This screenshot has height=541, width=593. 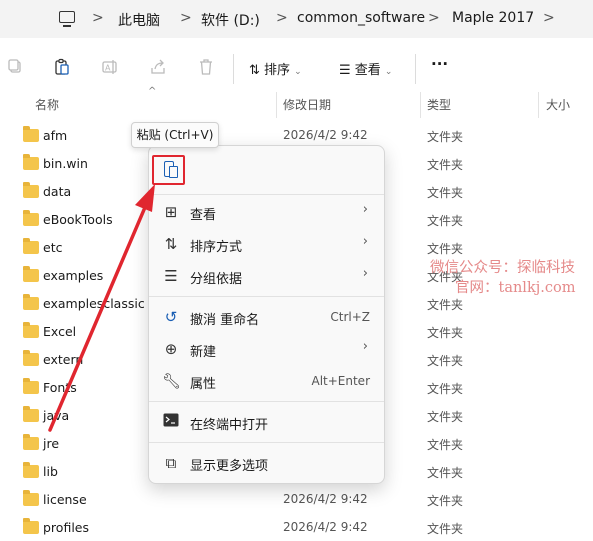 What do you see at coordinates (266, 317) in the screenshot?
I see `menu-item-undo-rename: ↺ 撤消 重命名 Ctrl+Z` at bounding box center [266, 317].